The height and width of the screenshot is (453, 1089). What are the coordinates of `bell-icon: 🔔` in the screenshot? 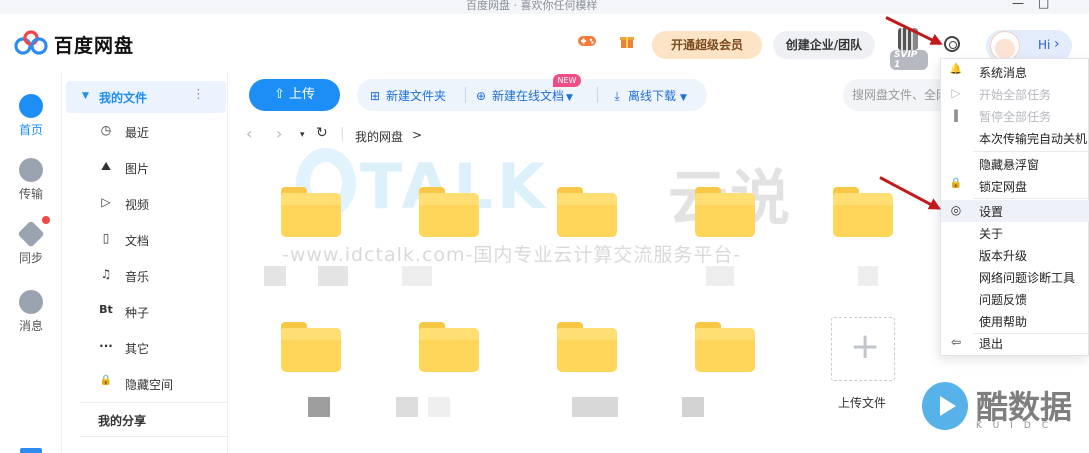 It's located at (956, 69).